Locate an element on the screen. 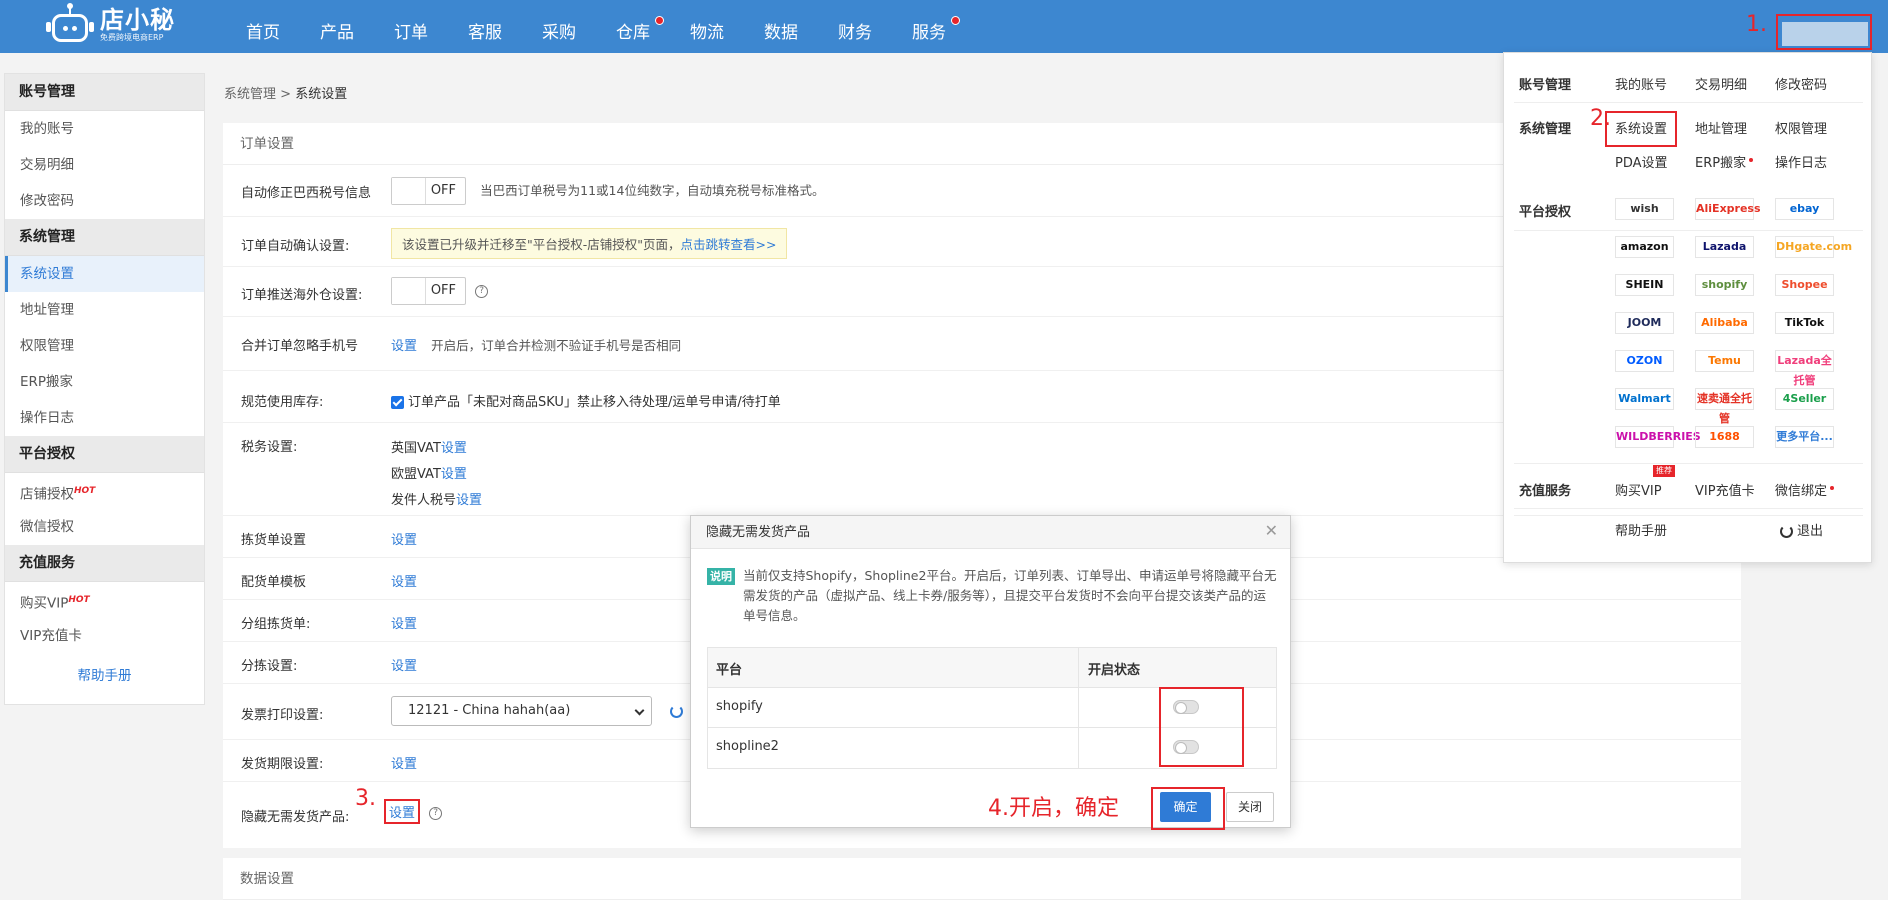  logo-name: 店小秘 is located at coordinates (137, 20).